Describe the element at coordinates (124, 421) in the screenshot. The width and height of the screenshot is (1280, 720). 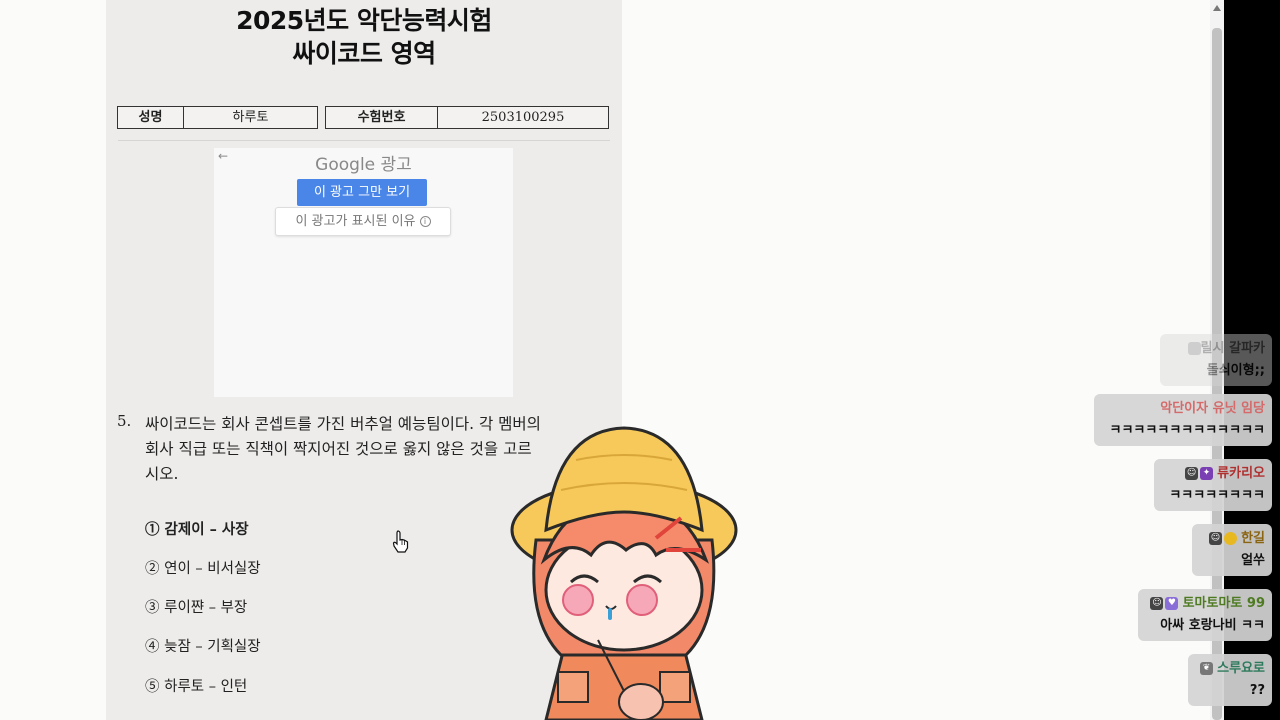
I see `question-number: 5.` at that location.